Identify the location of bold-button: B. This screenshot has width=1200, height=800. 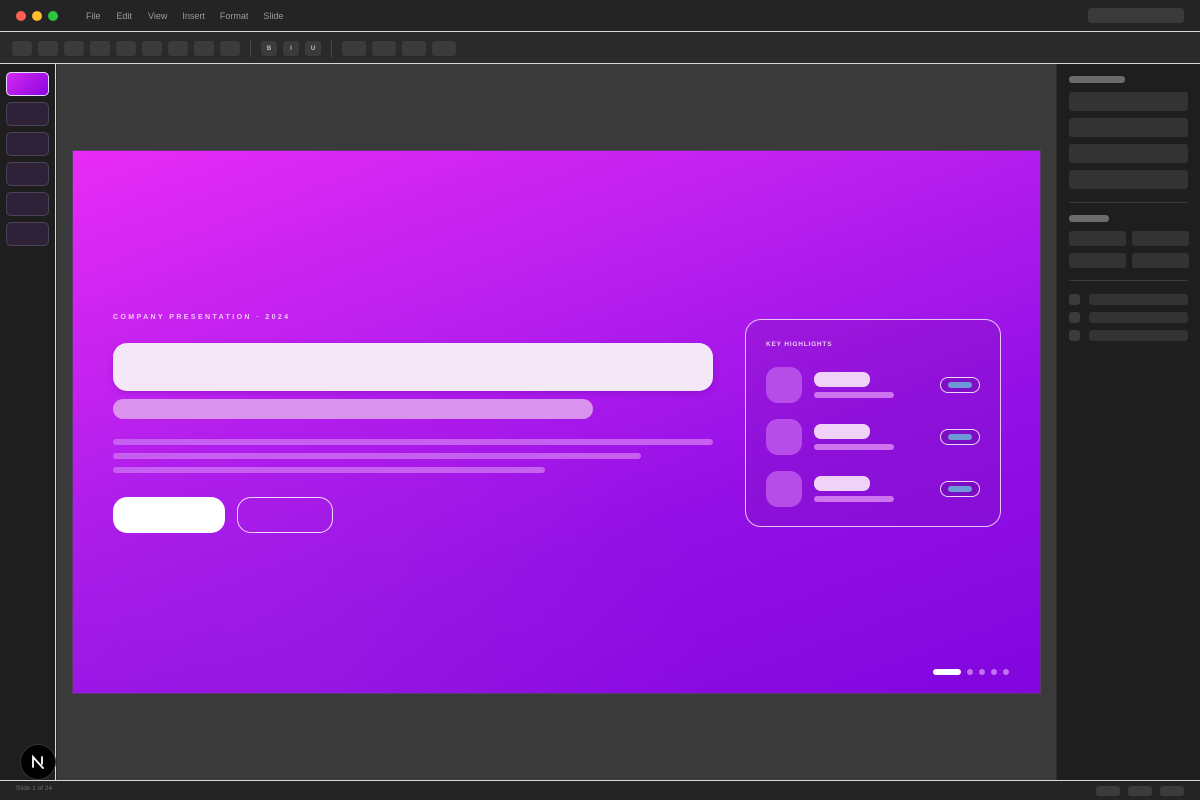
(269, 48).